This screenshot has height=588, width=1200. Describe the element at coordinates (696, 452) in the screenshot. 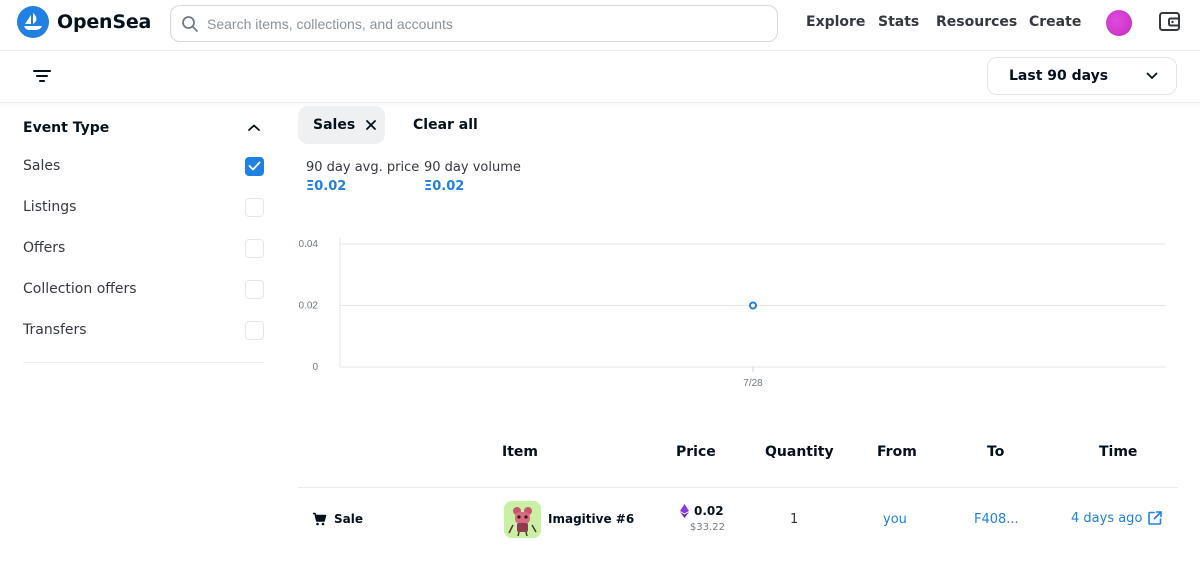

I see `column-header-price: Price` at that location.